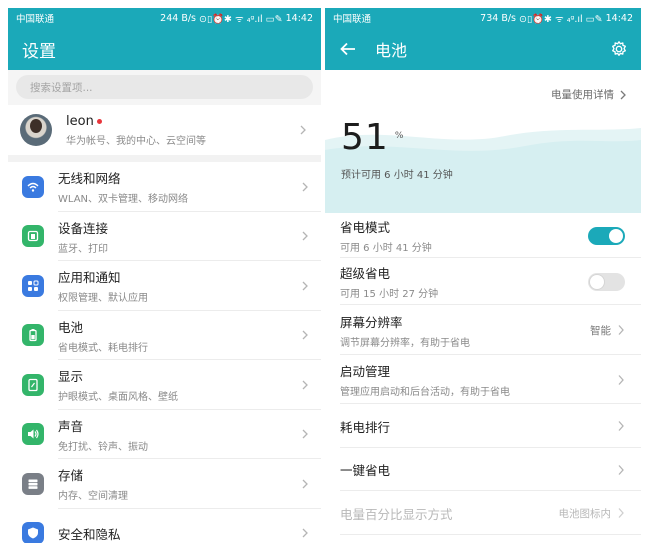  I want to click on settings-item-title: 显示, so click(71, 377).